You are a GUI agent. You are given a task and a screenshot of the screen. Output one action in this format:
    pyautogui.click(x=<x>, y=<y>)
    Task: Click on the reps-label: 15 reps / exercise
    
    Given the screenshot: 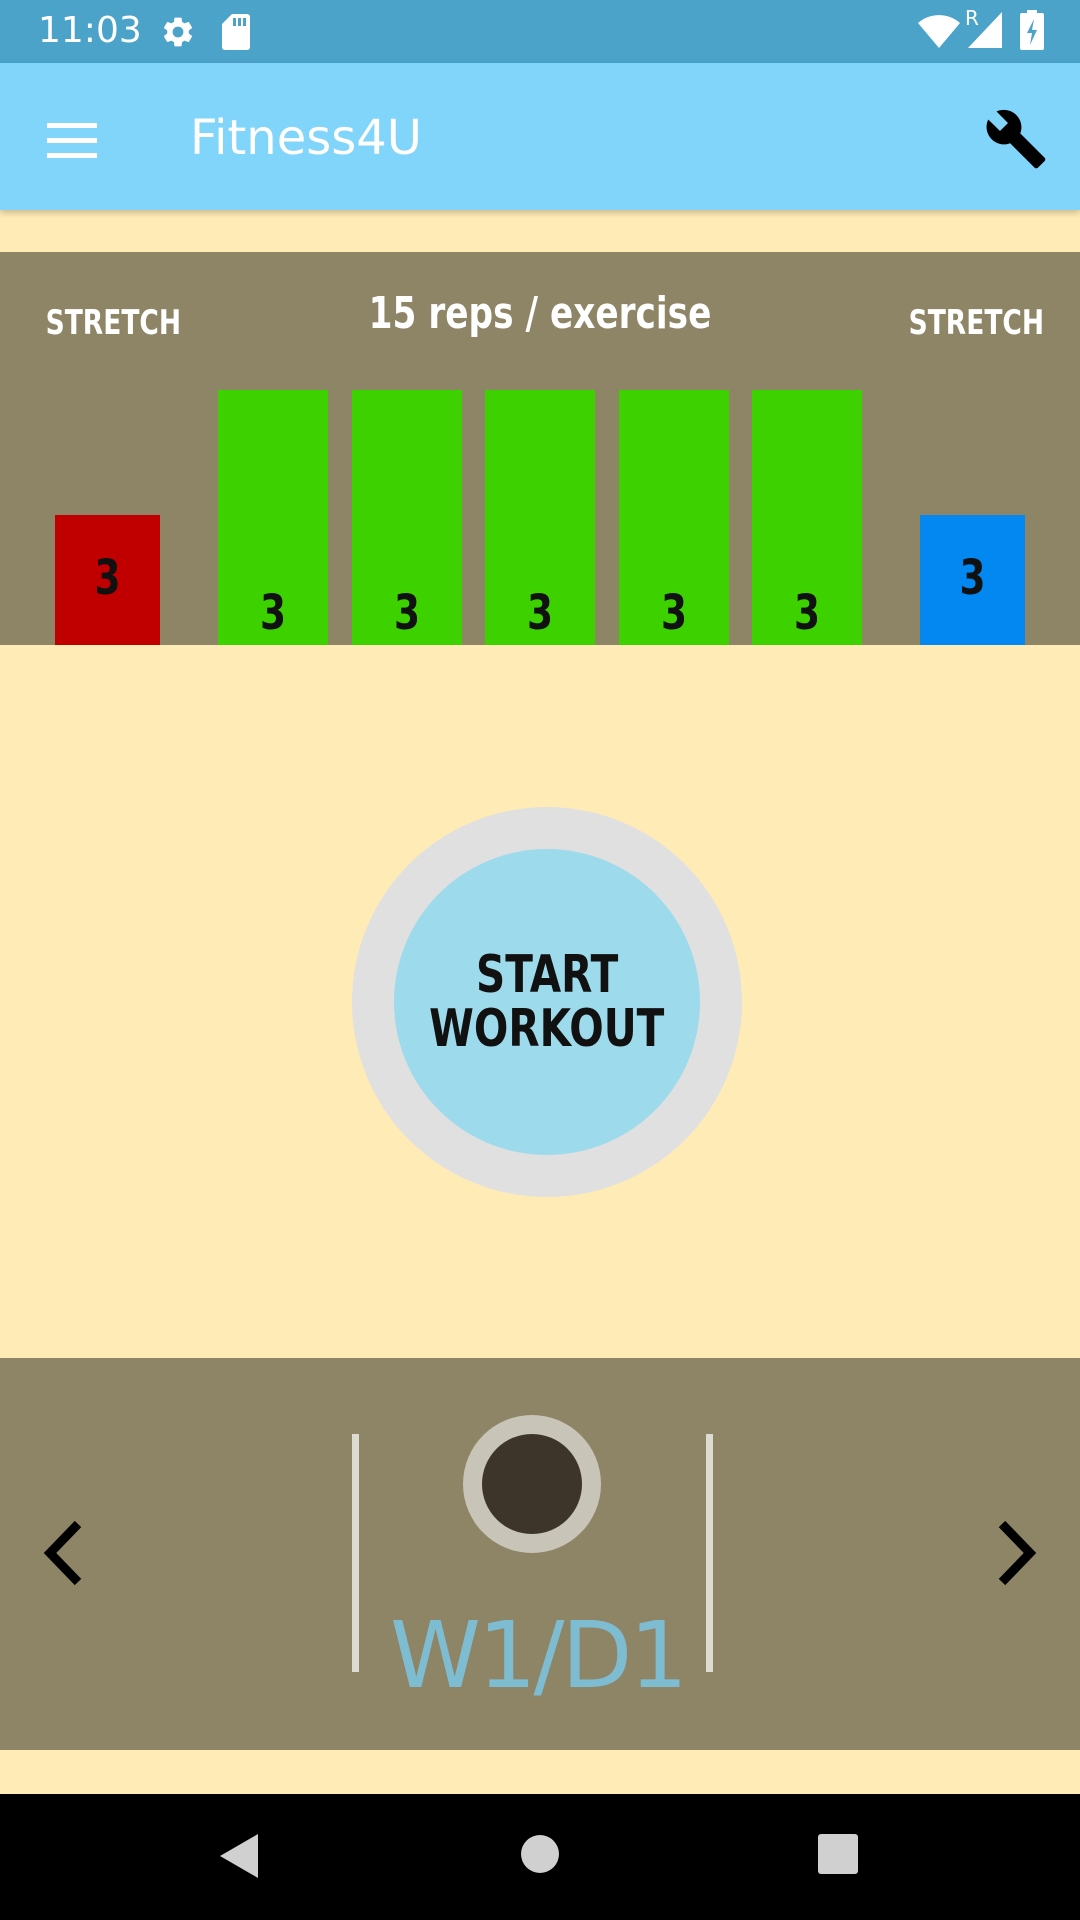 What is the action you would take?
    pyautogui.click(x=540, y=313)
    